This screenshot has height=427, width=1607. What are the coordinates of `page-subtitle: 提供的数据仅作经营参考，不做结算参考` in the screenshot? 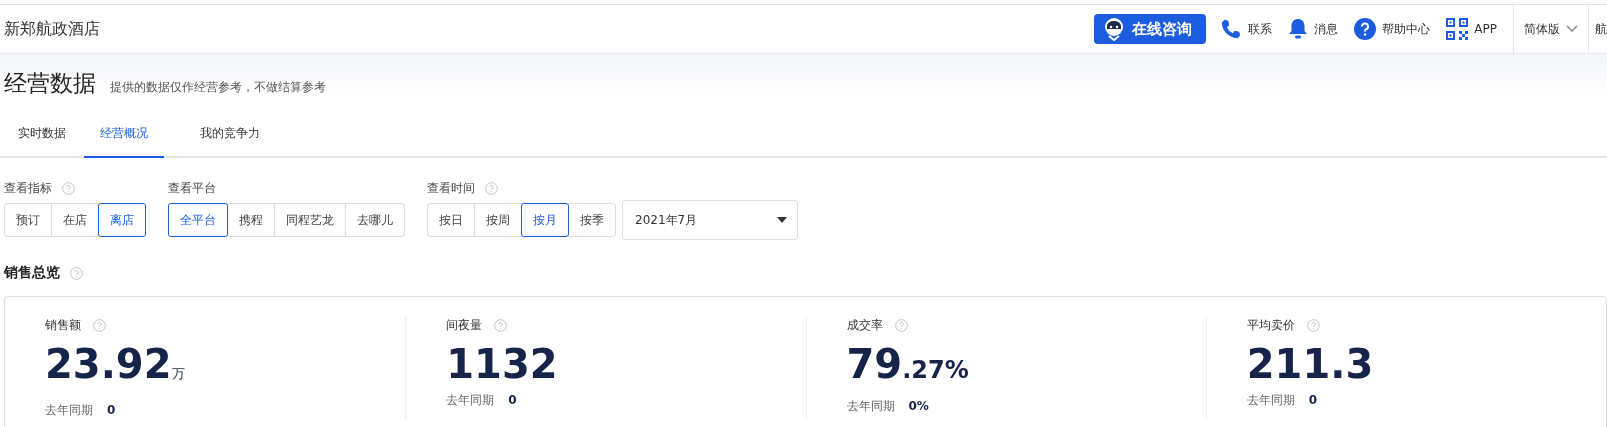 It's located at (218, 87).